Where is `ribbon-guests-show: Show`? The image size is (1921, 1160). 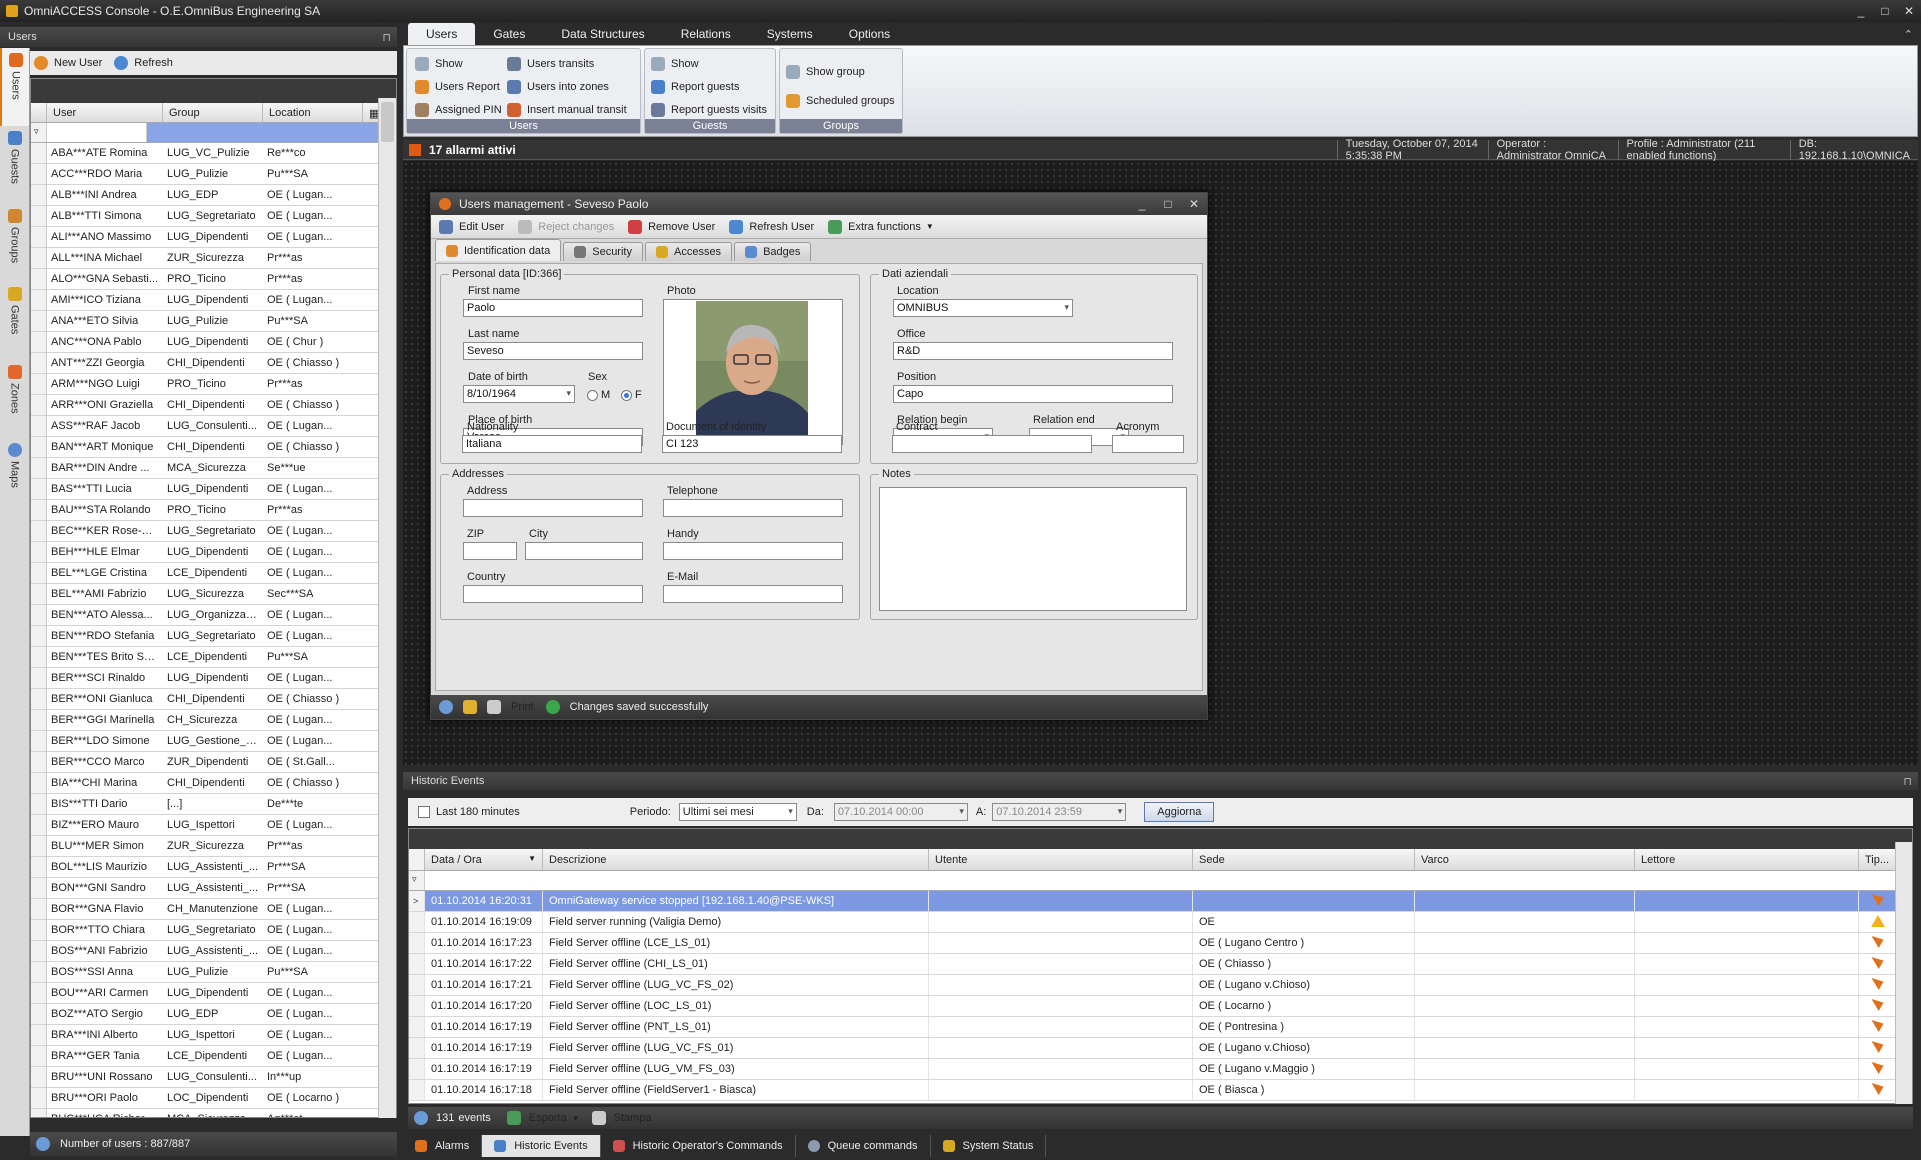 ribbon-guests-show: Show is located at coordinates (675, 64).